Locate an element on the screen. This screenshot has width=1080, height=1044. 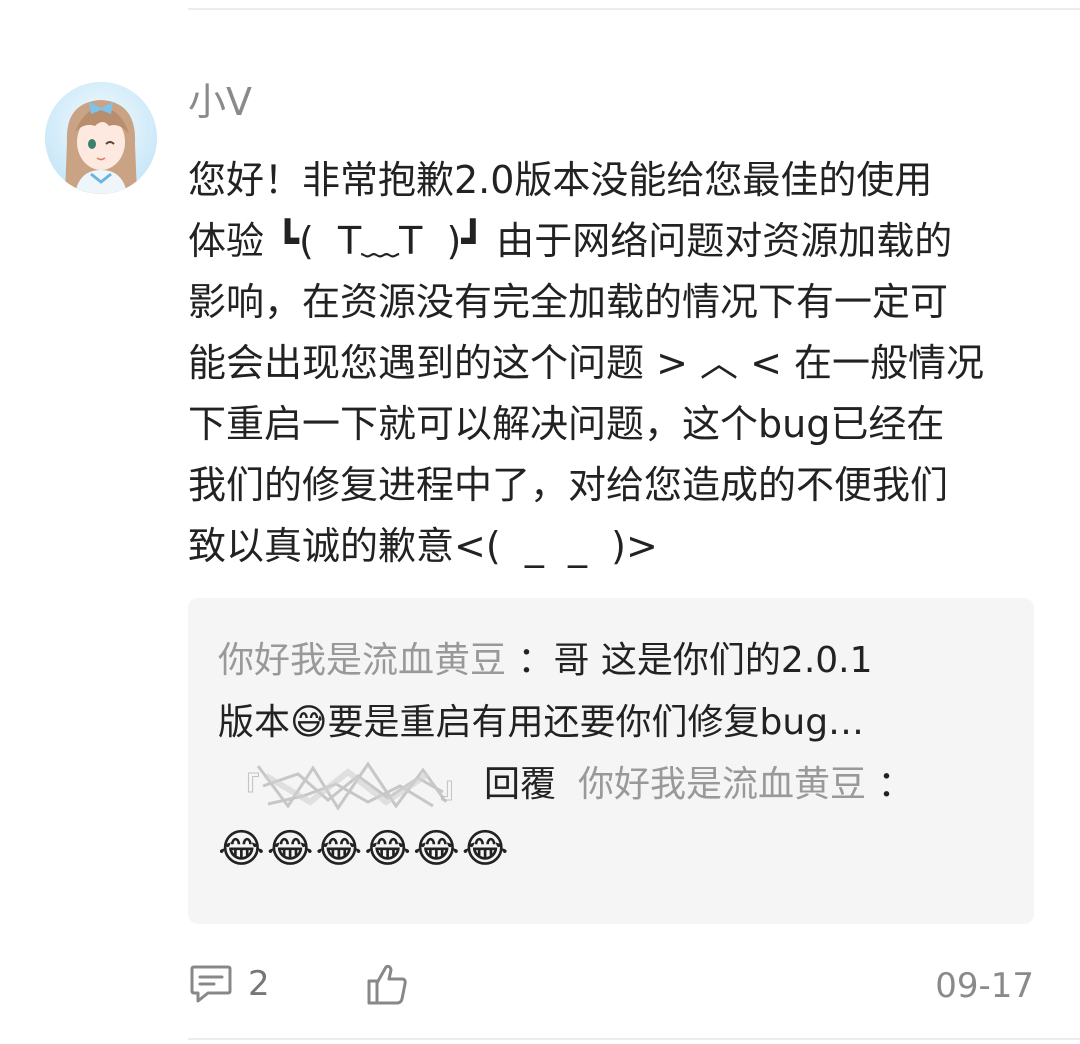
reply-verb: 回覆 is located at coordinates (520, 784).